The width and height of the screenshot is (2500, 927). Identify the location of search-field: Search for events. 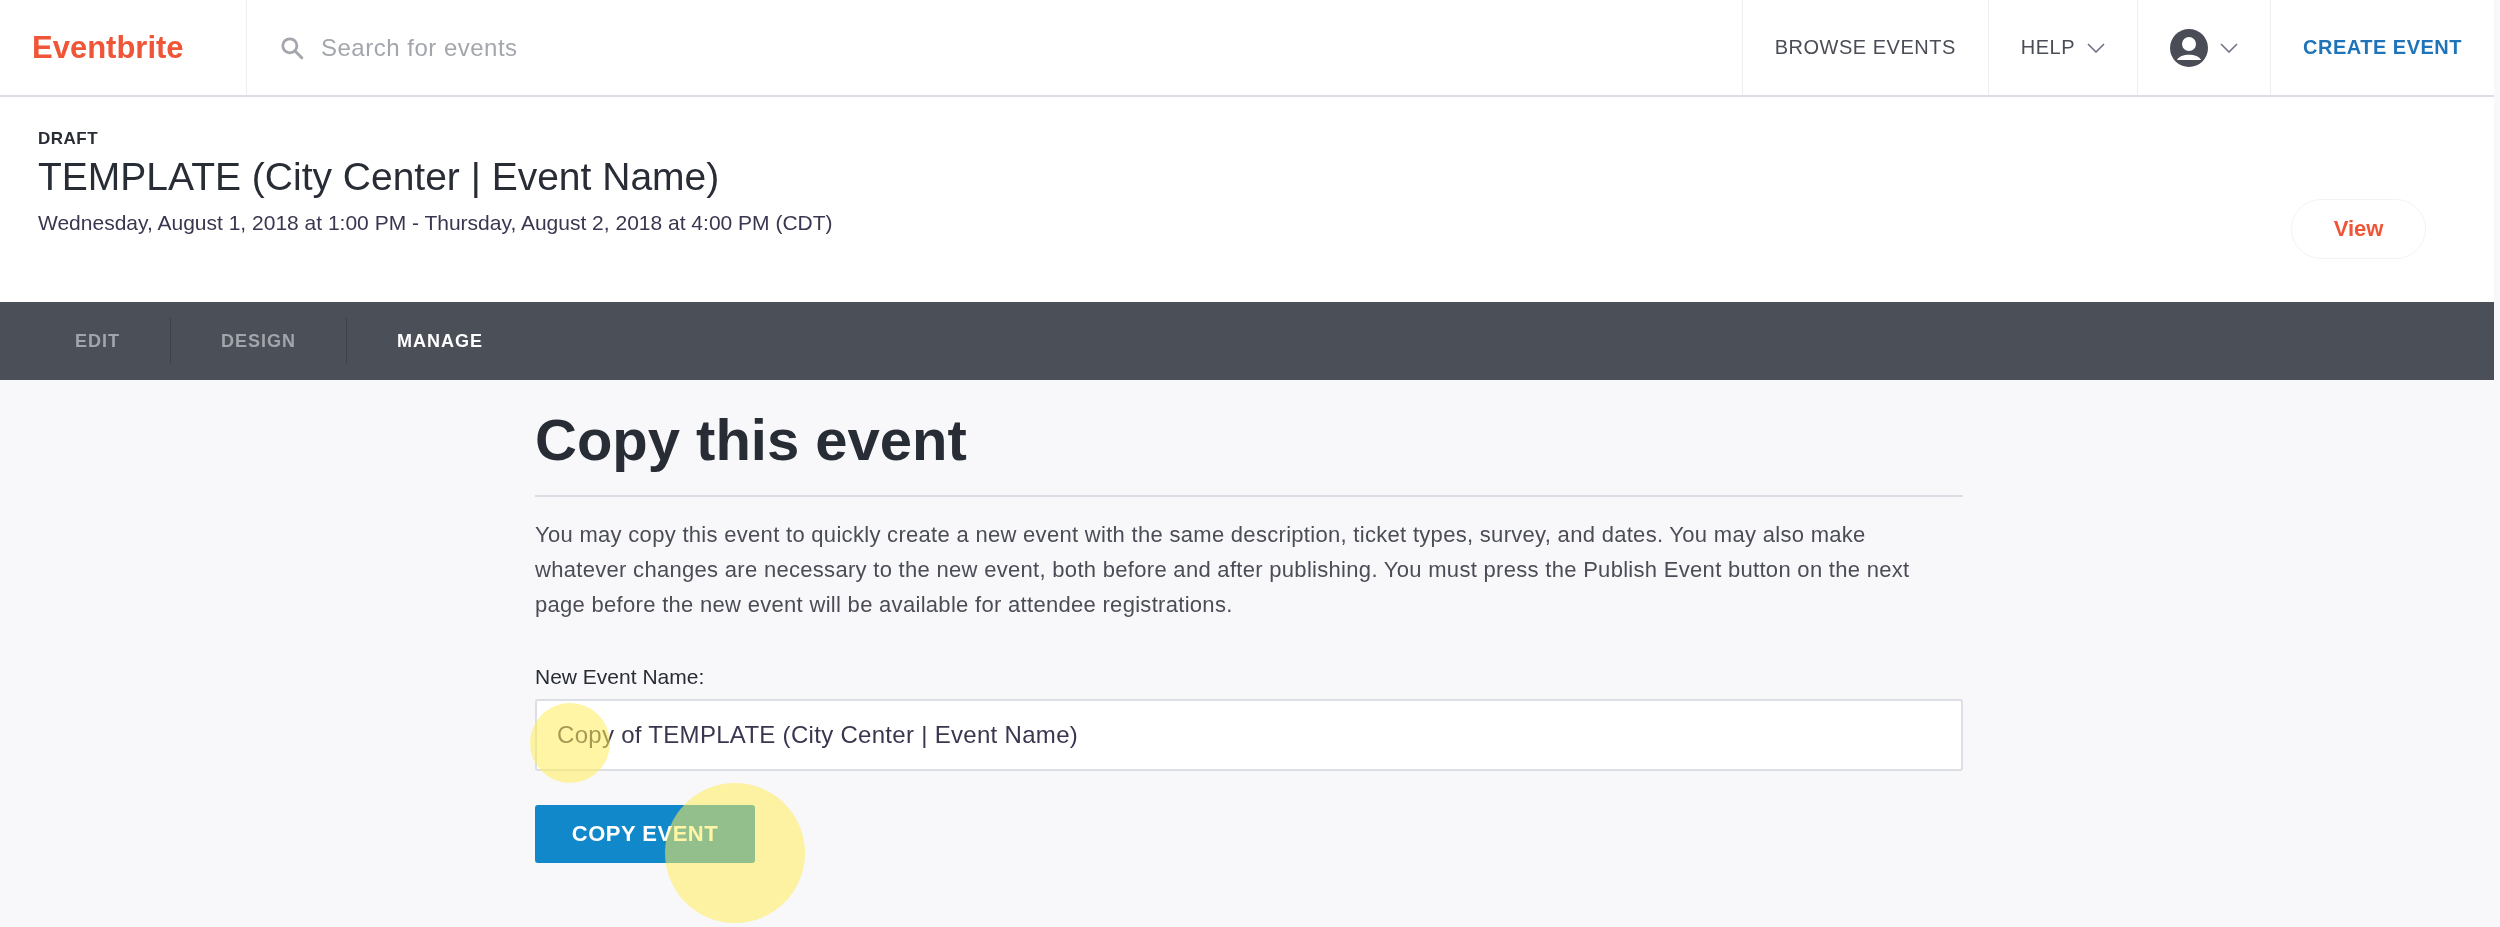
(519, 47).